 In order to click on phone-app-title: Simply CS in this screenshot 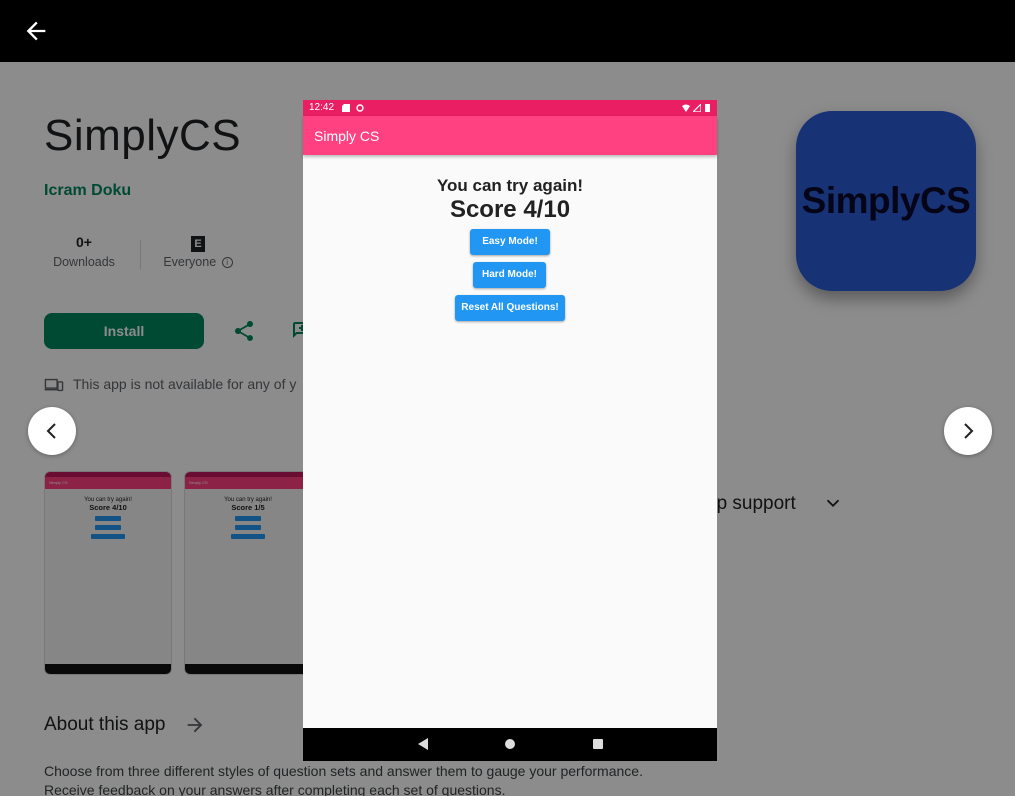, I will do `click(347, 136)`.